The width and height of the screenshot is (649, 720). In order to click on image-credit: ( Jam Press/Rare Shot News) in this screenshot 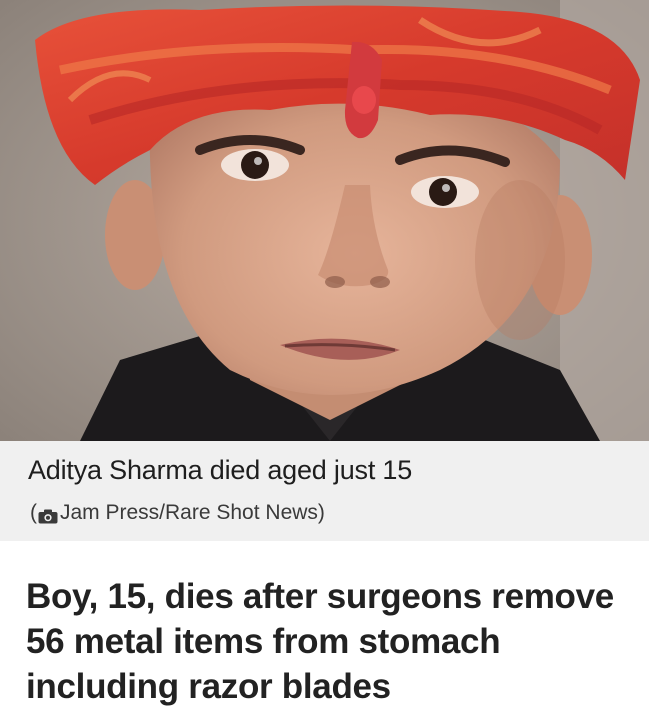, I will do `click(177, 513)`.